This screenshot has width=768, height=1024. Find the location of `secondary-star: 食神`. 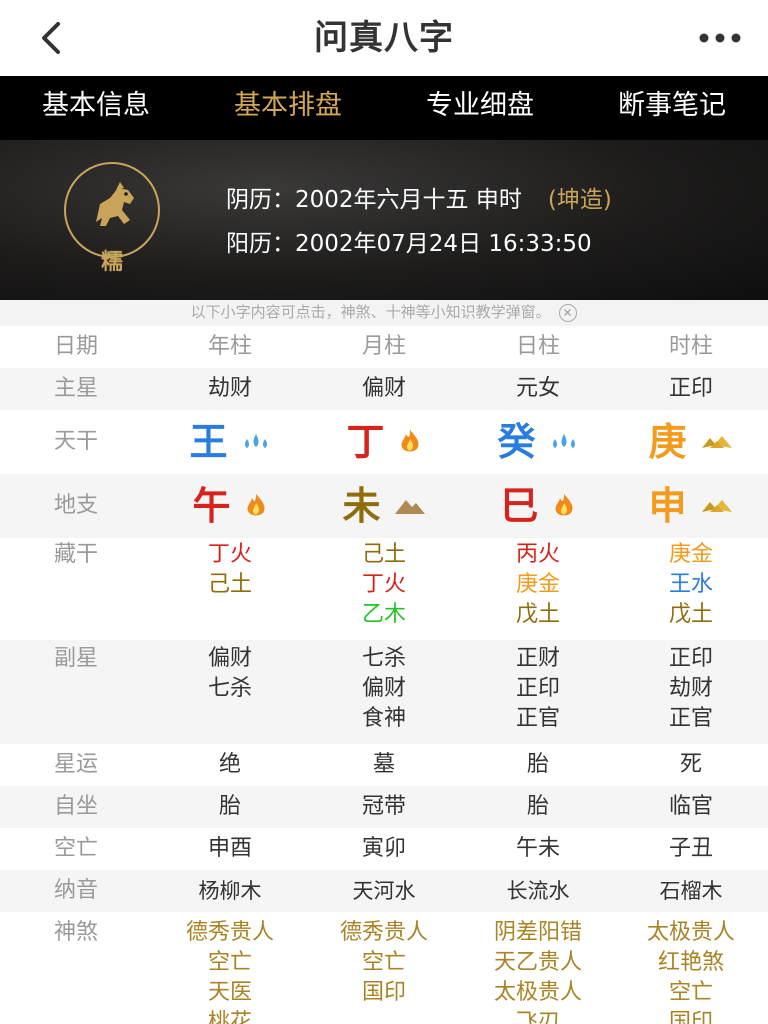

secondary-star: 食神 is located at coordinates (384, 719).